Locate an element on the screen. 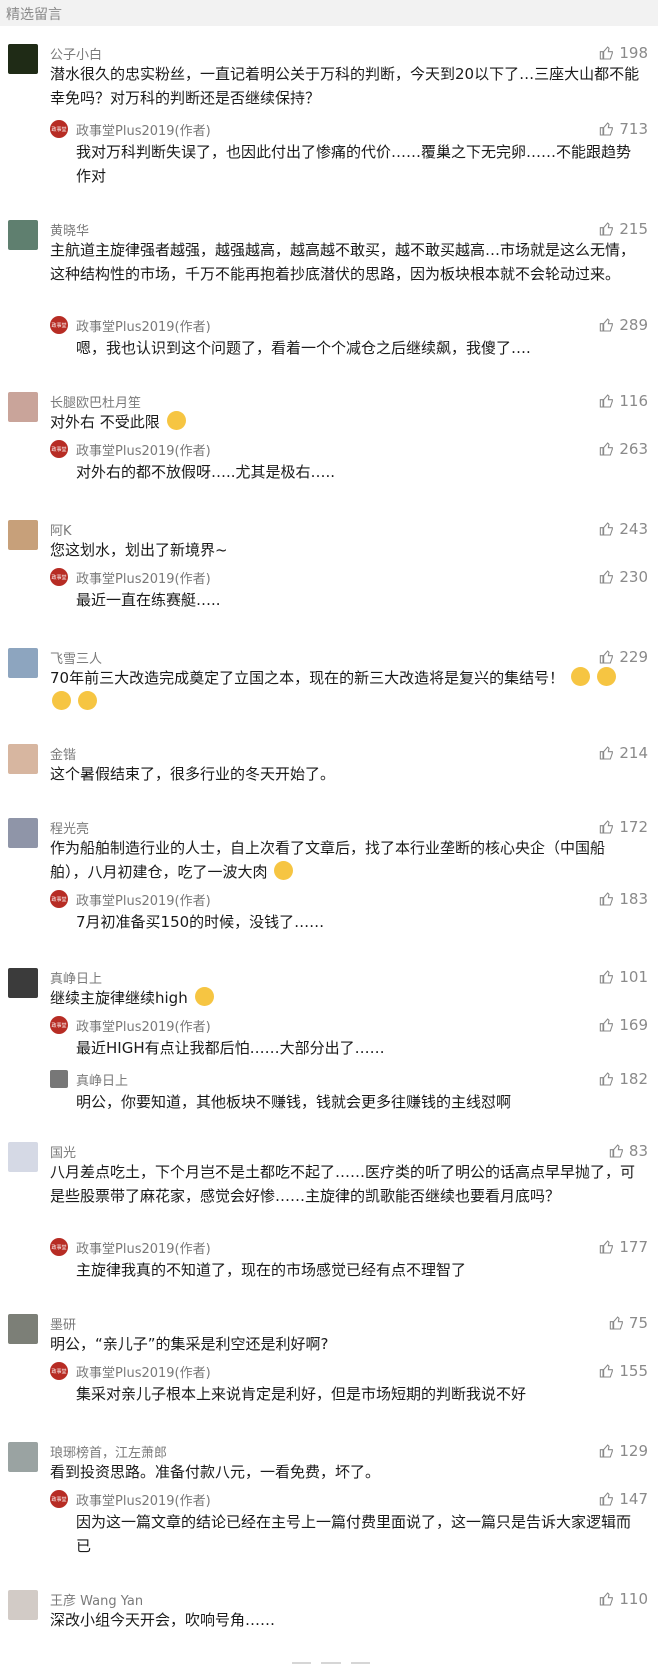  reply-text: 嗯，我也认识到这个问题了，看着一个个减仓之后继续飙，我傻了…. is located at coordinates (303, 348).